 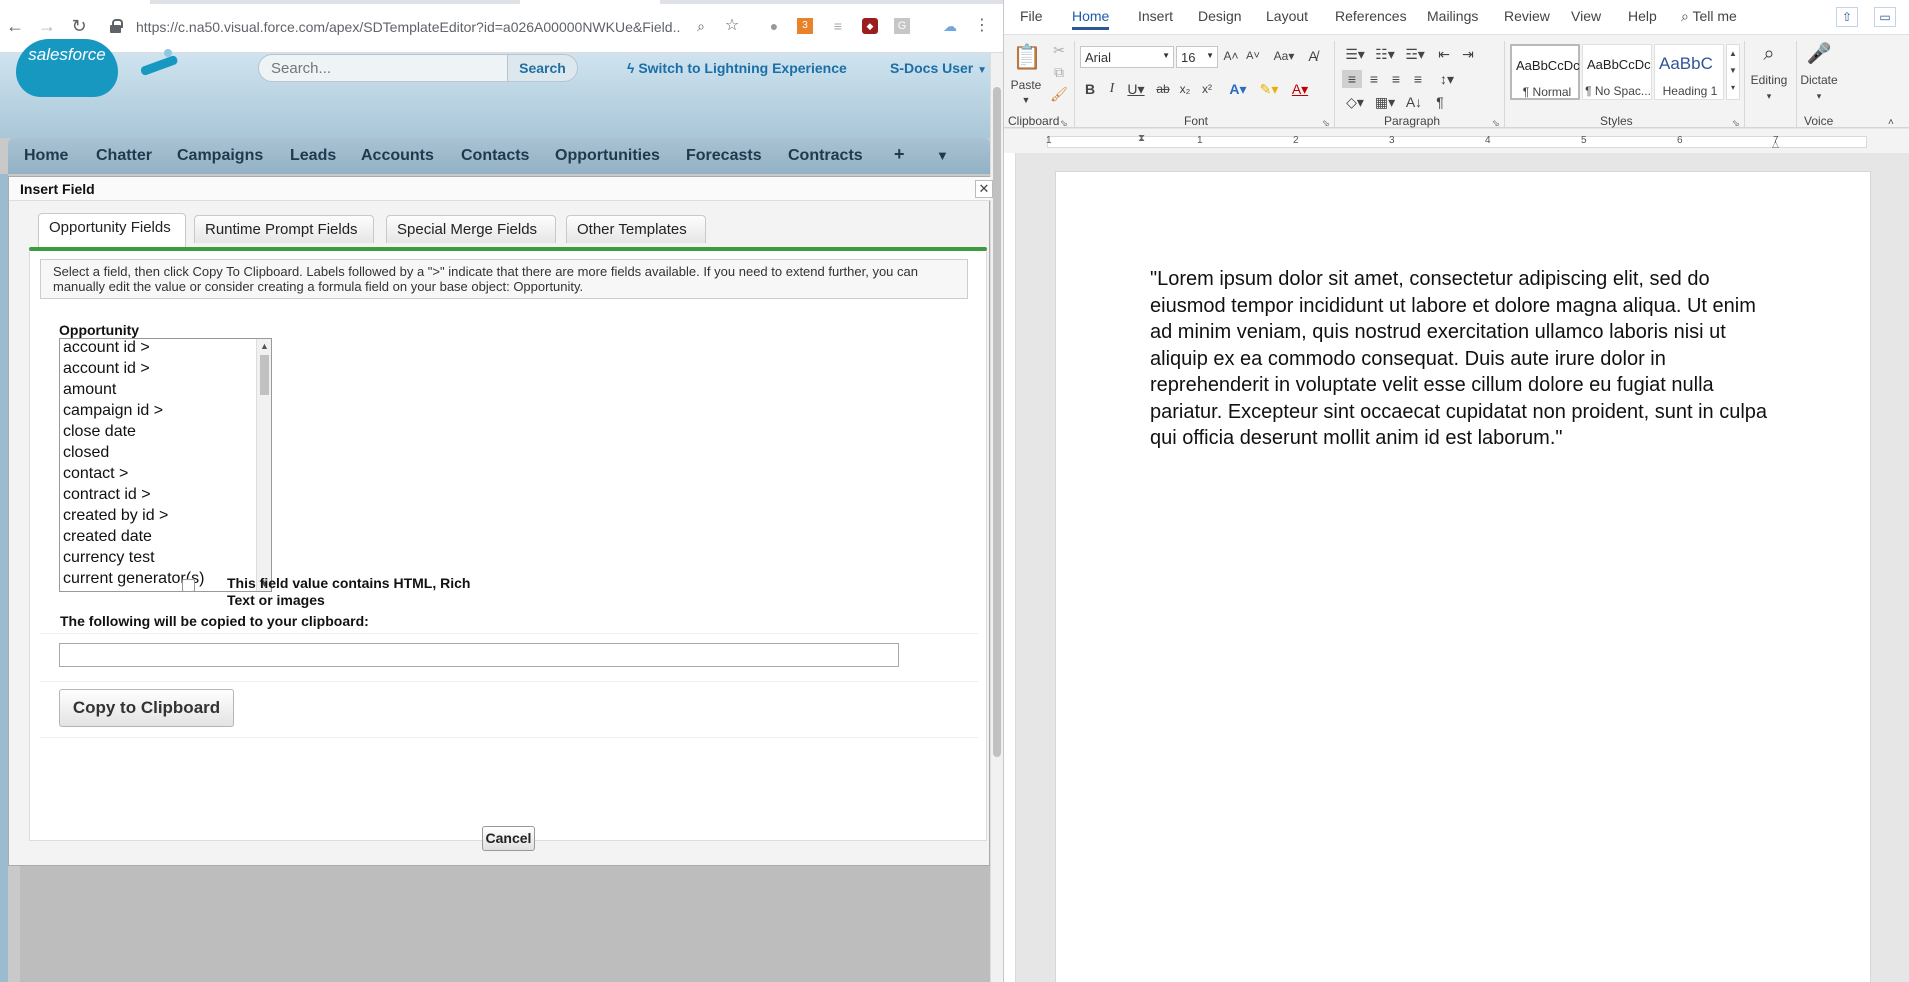 What do you see at coordinates (188, 585) in the screenshot?
I see `html-content-checkbox` at bounding box center [188, 585].